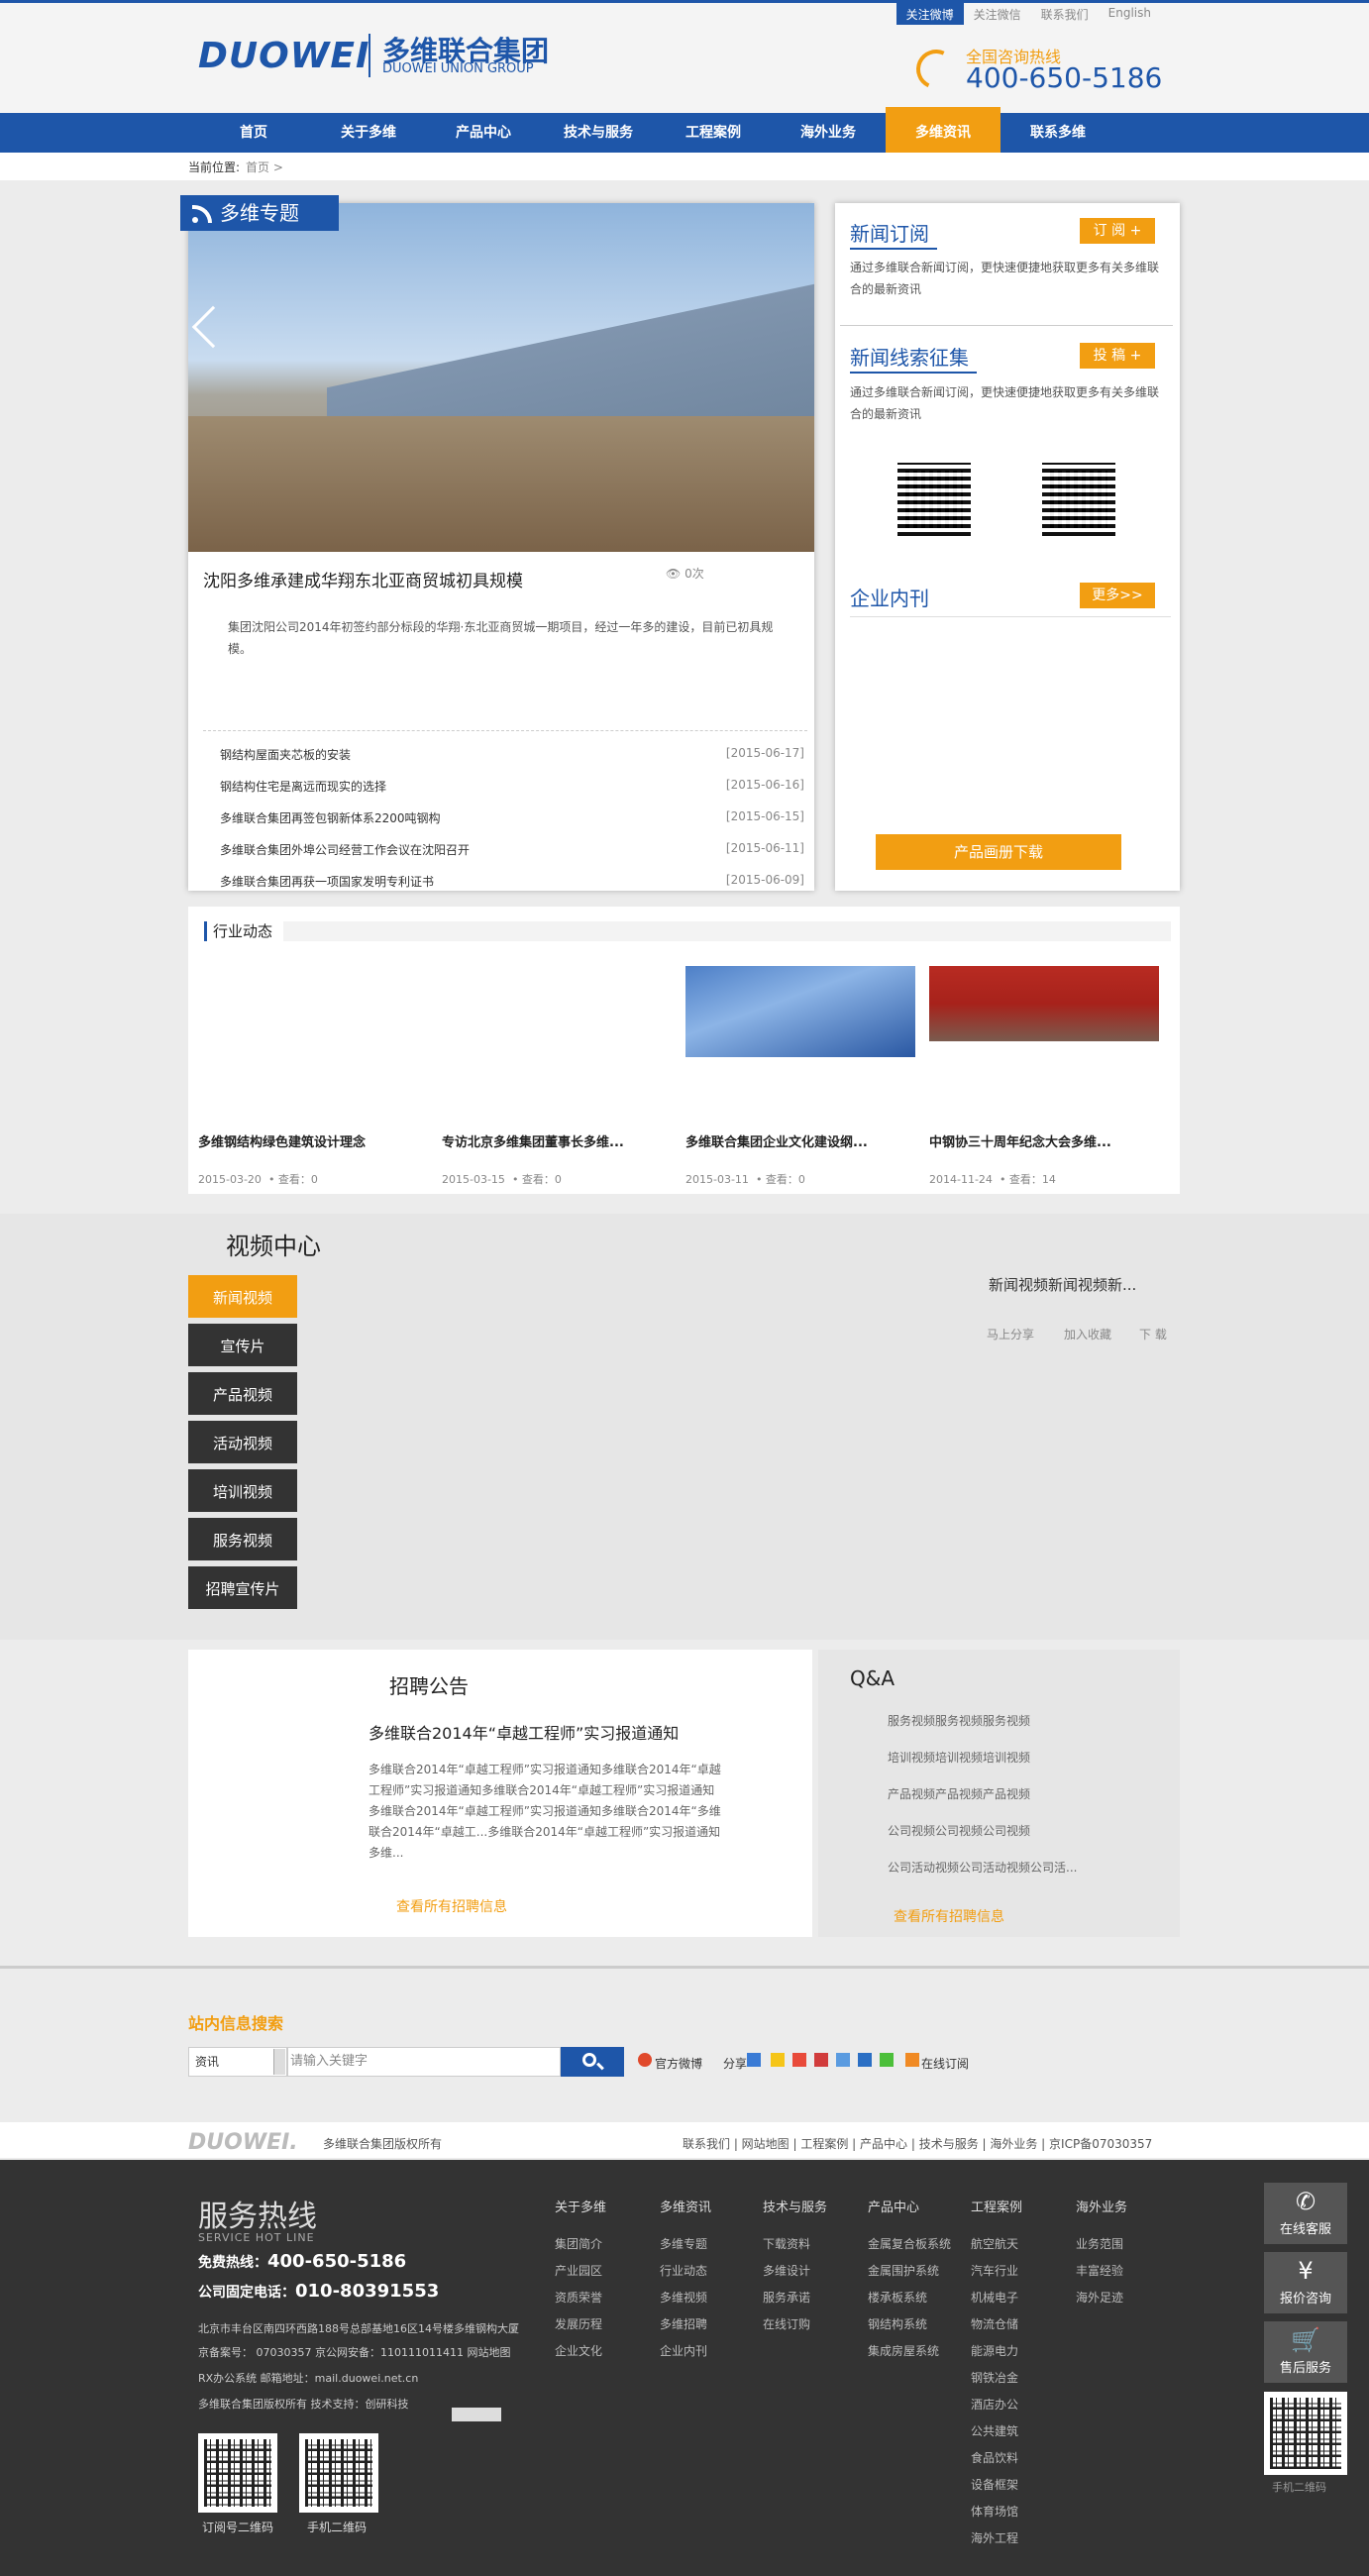 The image size is (1369, 2576). Describe the element at coordinates (994, 2404) in the screenshot. I see `footer-link: 酒店办公` at that location.